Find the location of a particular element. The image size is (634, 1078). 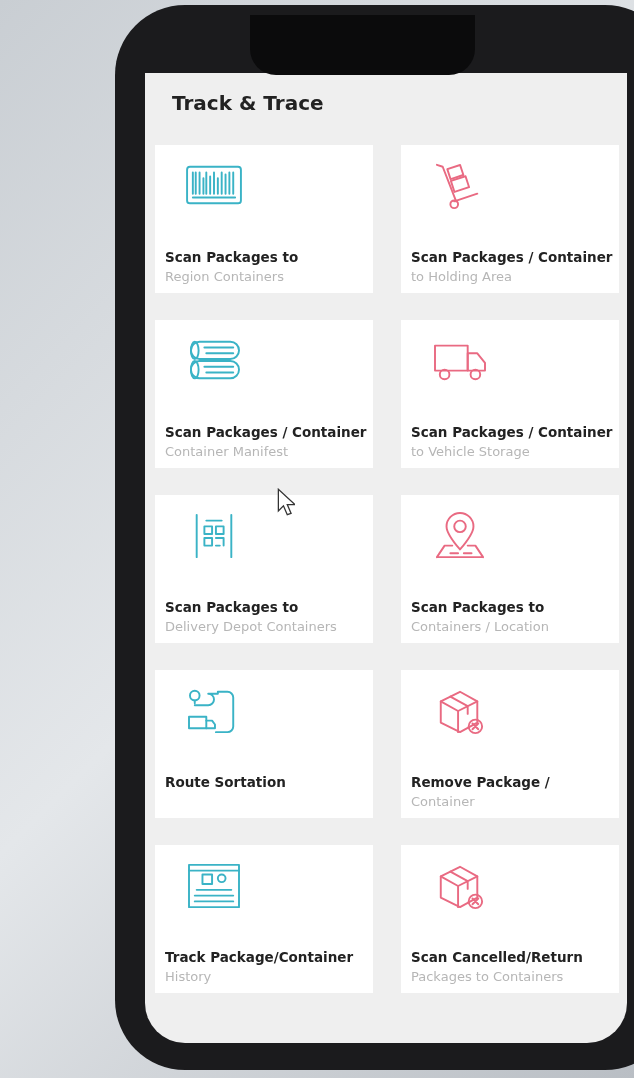

menu-card: Track Package/Container History is located at coordinates (264, 919).